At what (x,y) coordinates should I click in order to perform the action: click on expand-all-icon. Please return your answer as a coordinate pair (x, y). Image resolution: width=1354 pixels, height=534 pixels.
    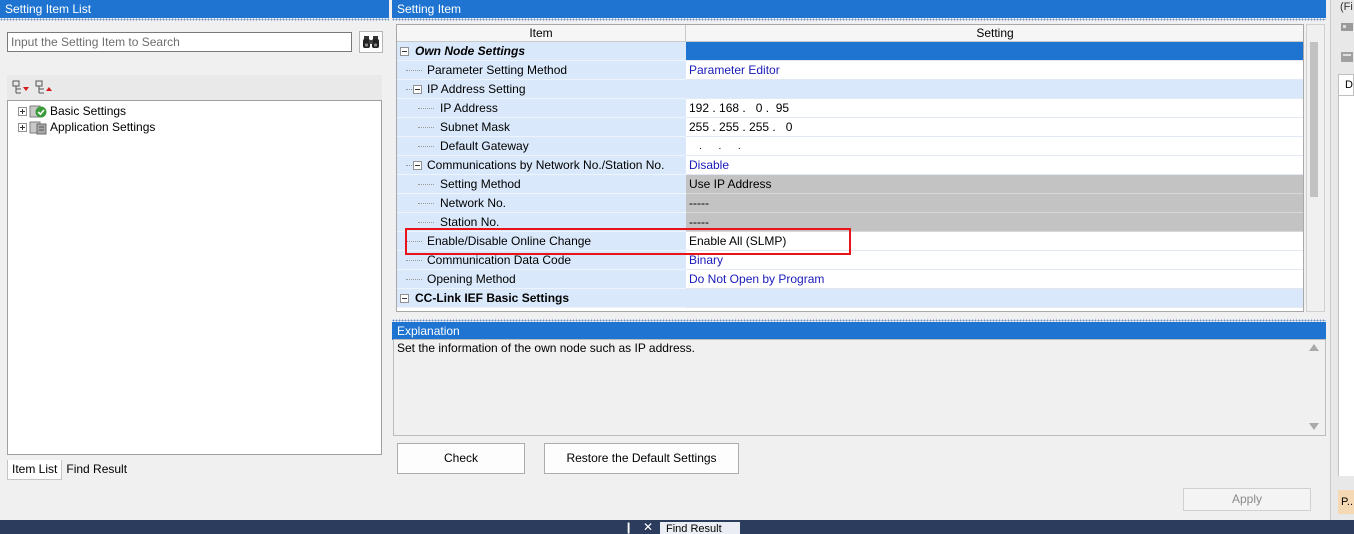
    Looking at the image, I should click on (21, 88).